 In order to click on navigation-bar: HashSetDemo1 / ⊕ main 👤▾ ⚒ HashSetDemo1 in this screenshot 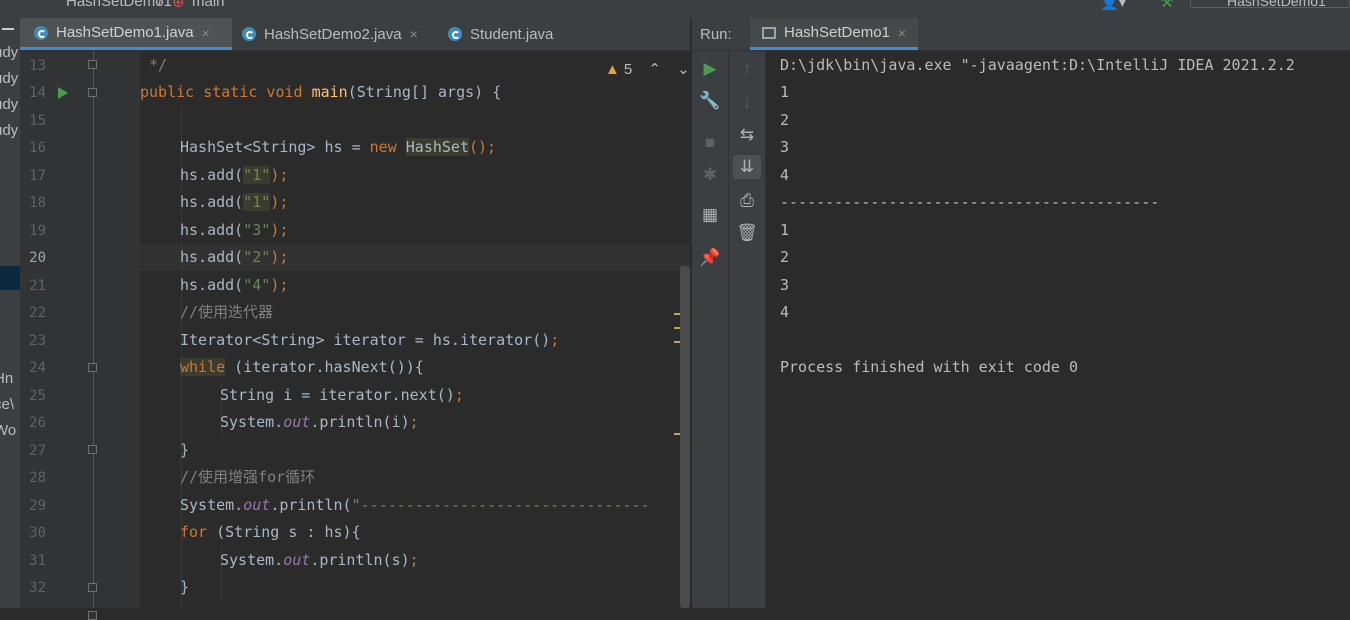, I will do `click(675, 9)`.